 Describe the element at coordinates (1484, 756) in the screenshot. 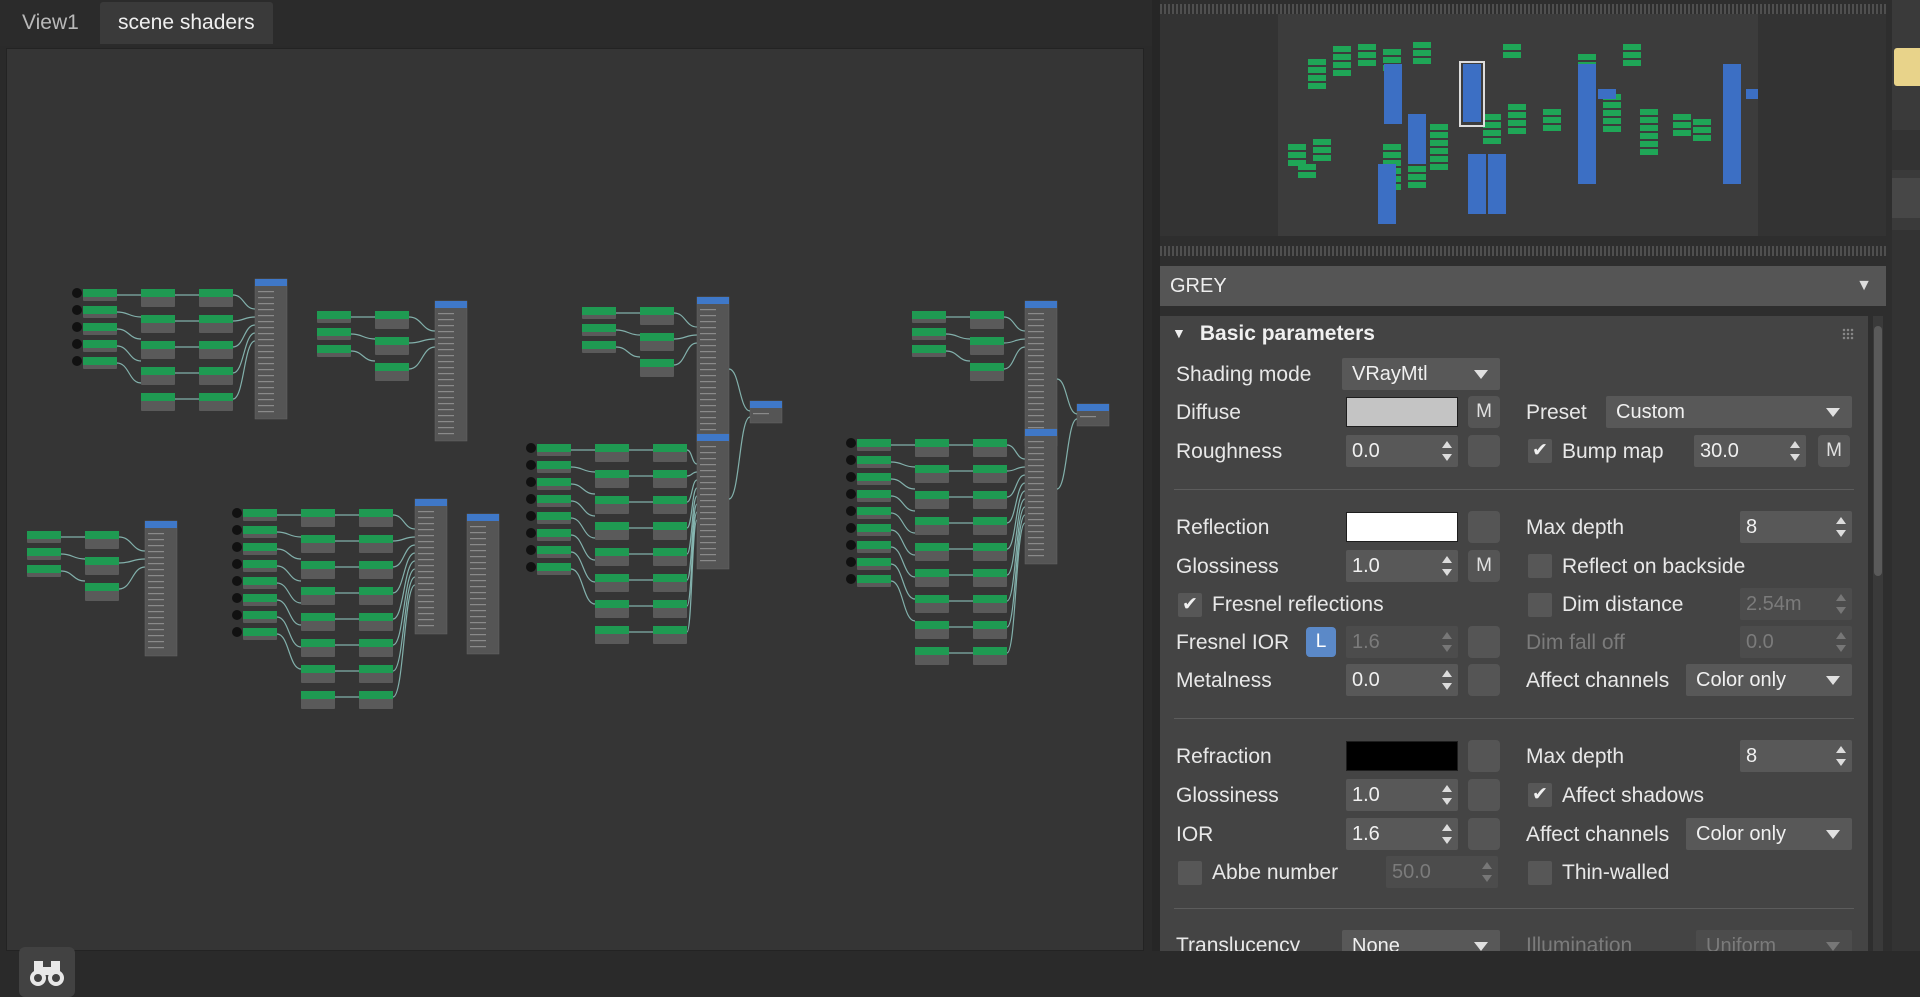

I see `refraction-map-button` at that location.